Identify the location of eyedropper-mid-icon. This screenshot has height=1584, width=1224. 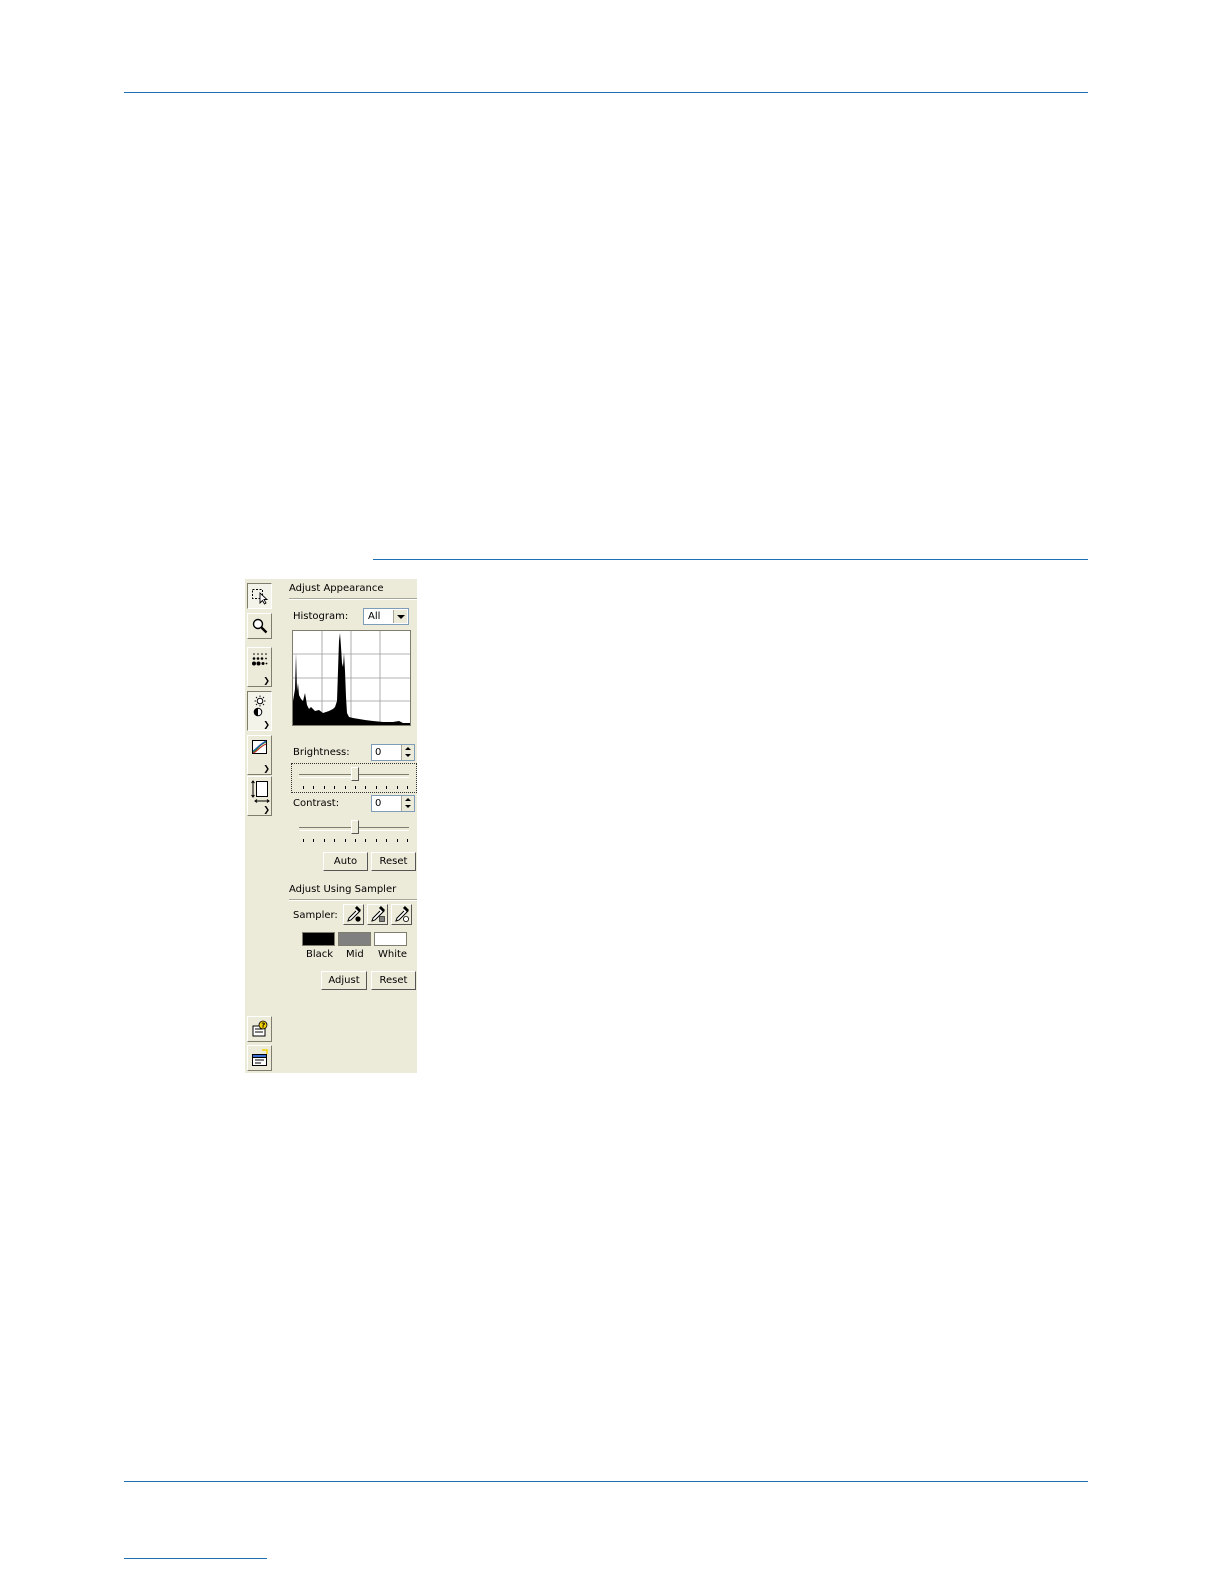
(378, 914).